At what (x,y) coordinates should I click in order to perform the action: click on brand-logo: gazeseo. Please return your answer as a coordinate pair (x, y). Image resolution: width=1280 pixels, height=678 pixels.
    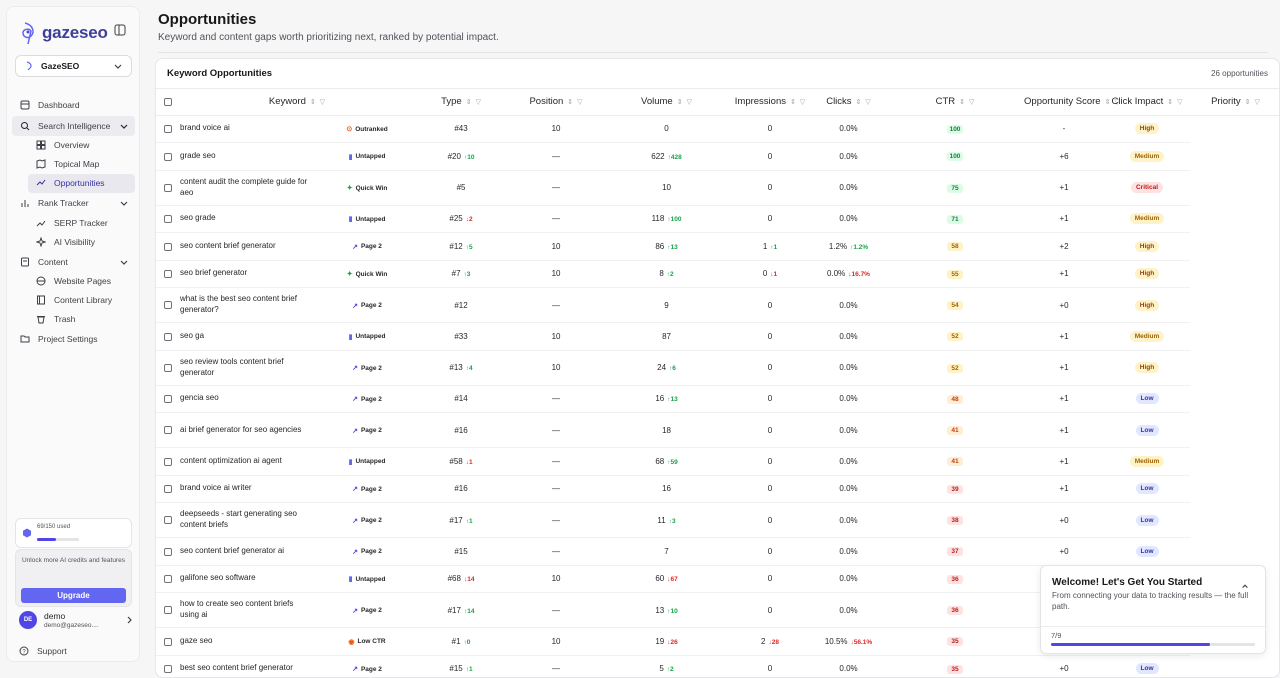
    Looking at the image, I should click on (63, 33).